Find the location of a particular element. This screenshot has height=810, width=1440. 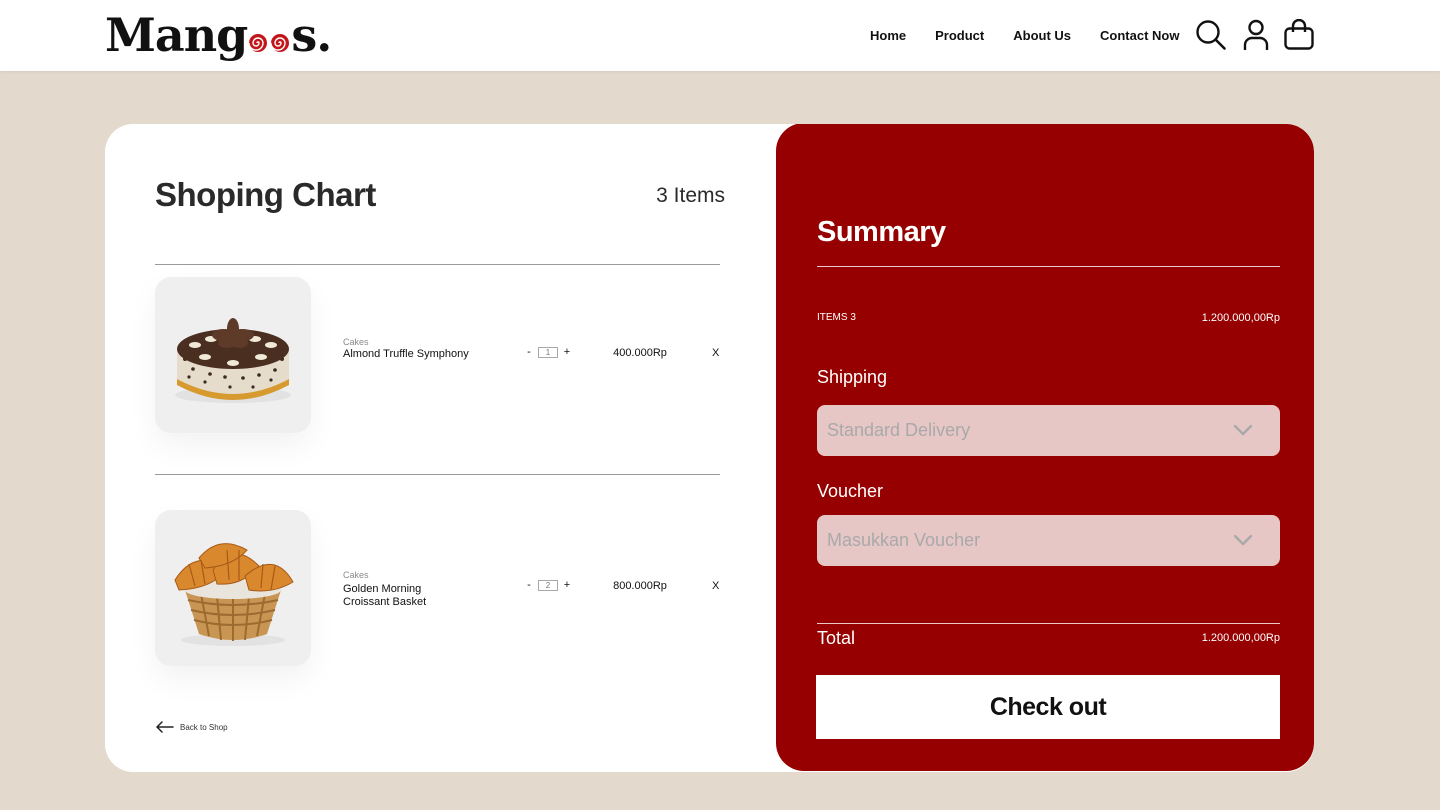

back-to-shop-link: Back to Shop is located at coordinates (191, 727).